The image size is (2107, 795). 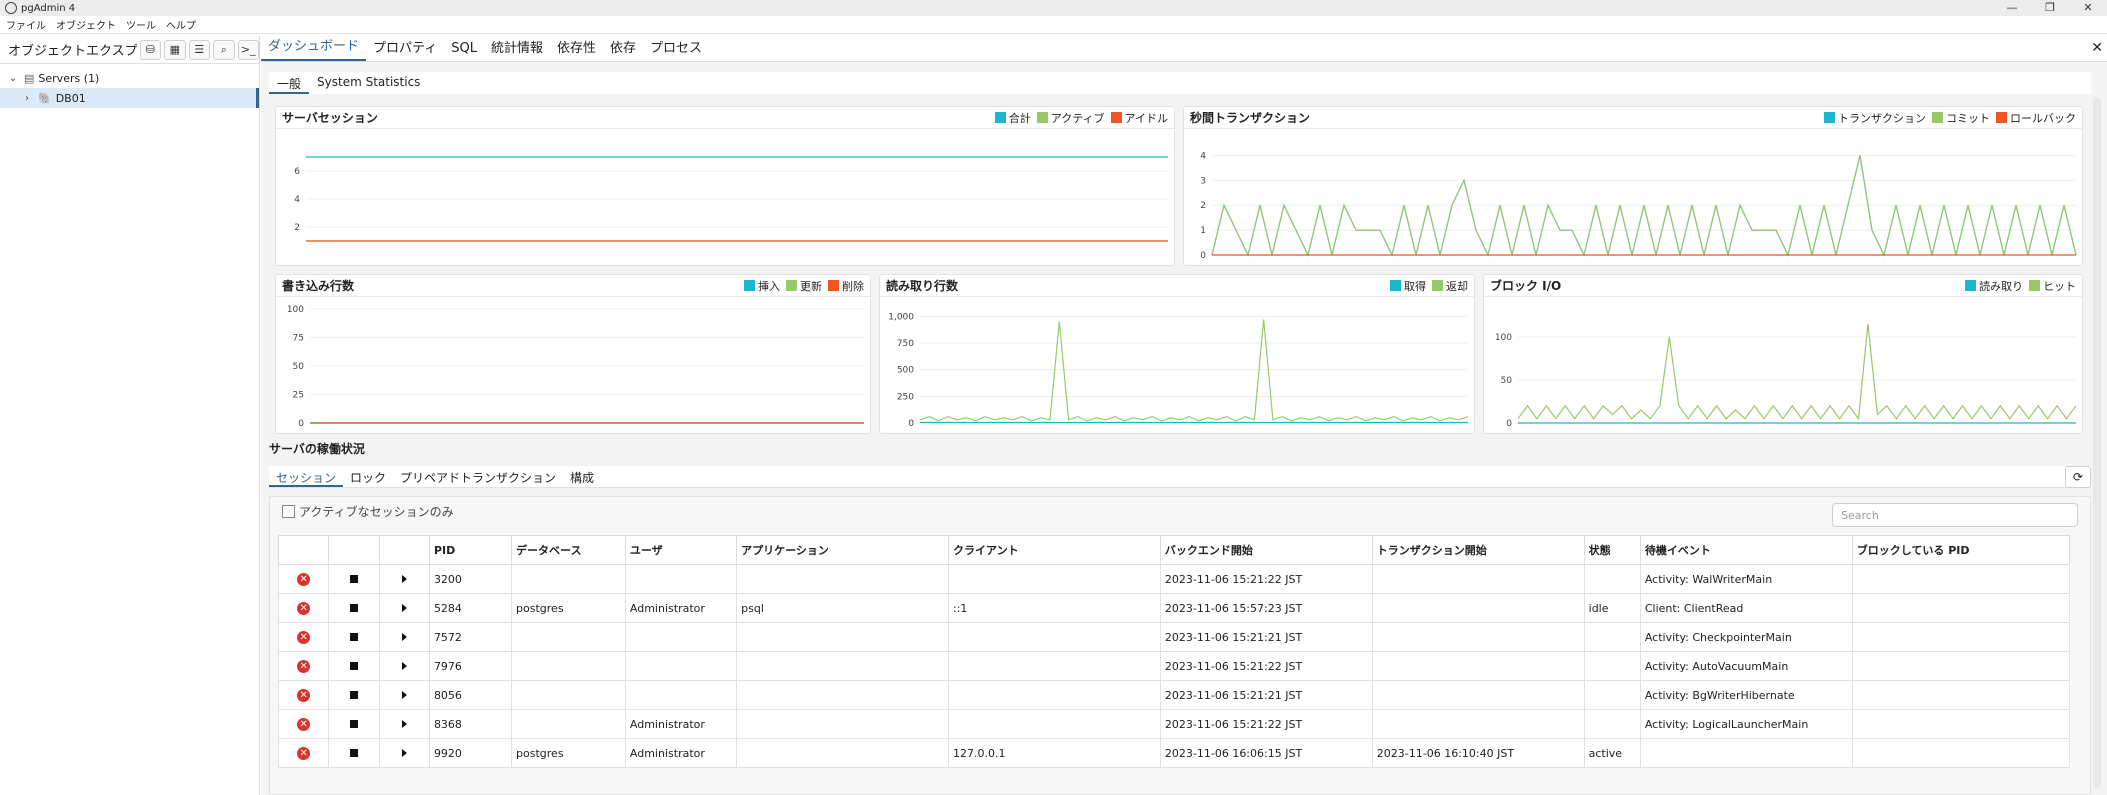 I want to click on legend-item: 読み取り, so click(x=1994, y=286).